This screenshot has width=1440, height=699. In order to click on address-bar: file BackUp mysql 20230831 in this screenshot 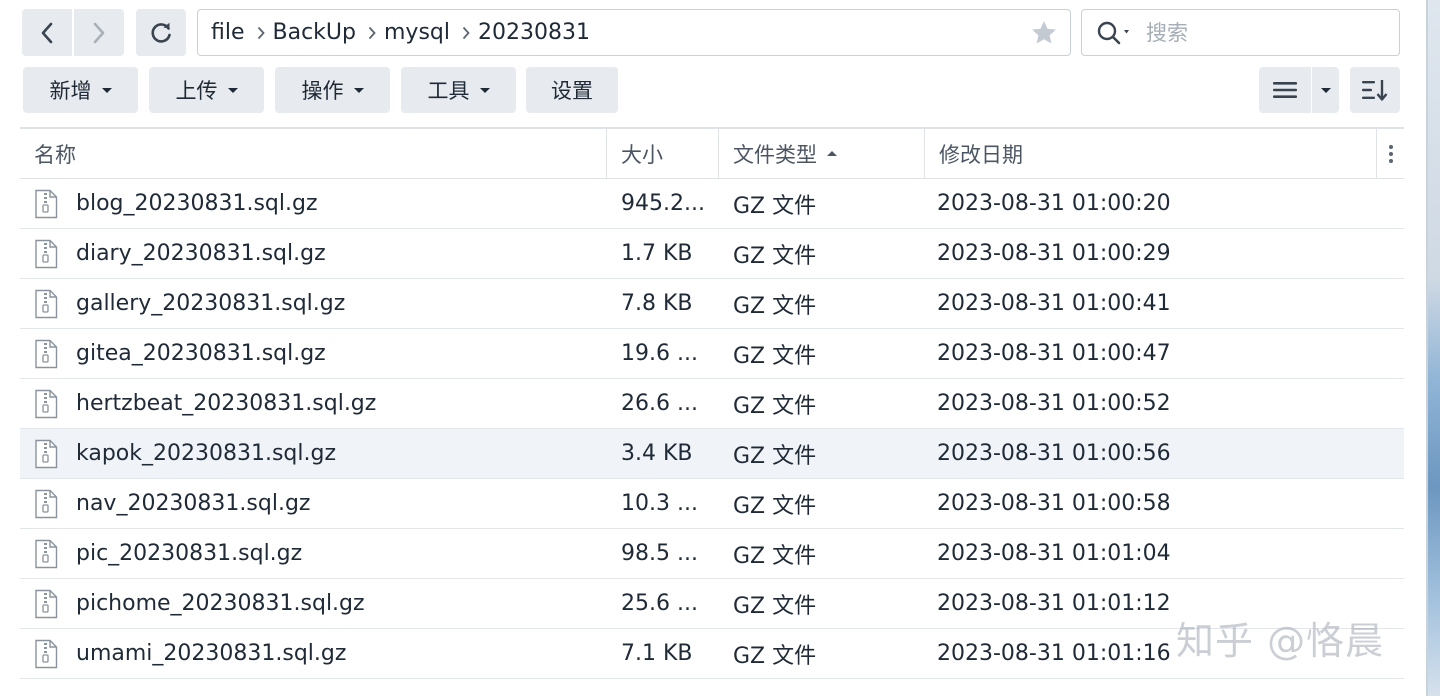, I will do `click(634, 32)`.